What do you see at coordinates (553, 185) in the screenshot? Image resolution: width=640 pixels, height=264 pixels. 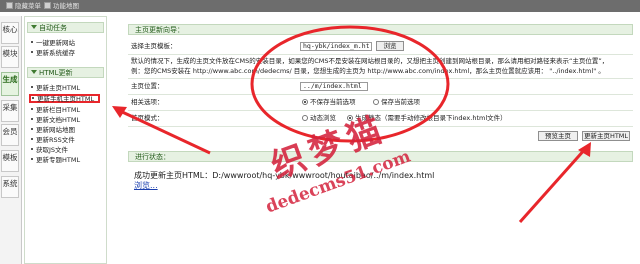 I see `arrow-to-button-line` at bounding box center [553, 185].